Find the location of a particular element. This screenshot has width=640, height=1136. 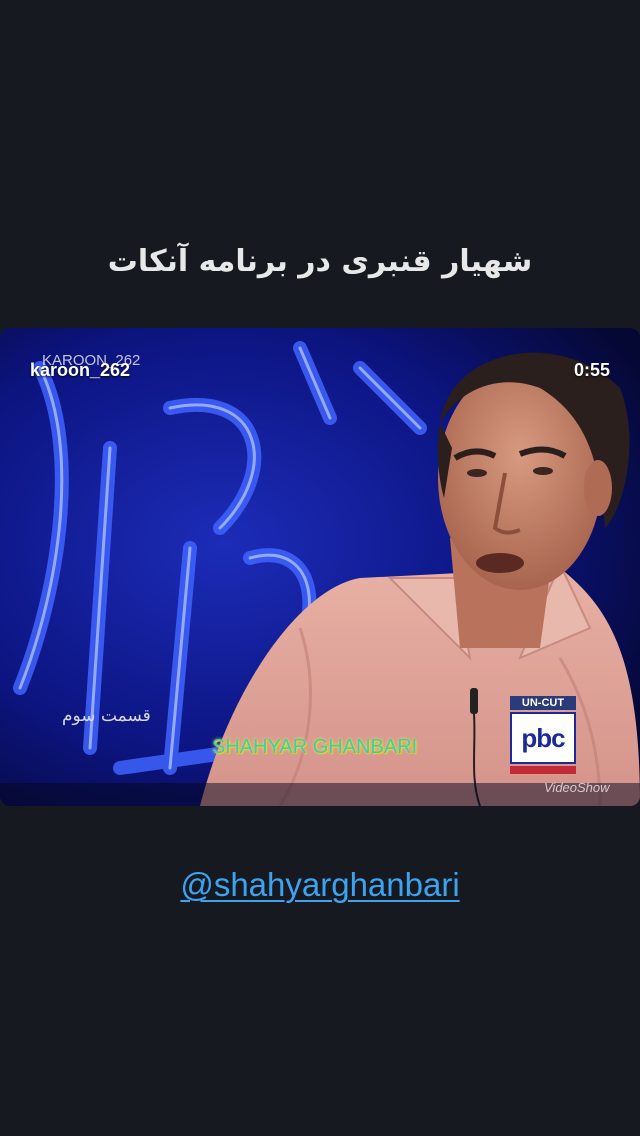

mention-sticker: @shahyarghanbari is located at coordinates (320, 885).